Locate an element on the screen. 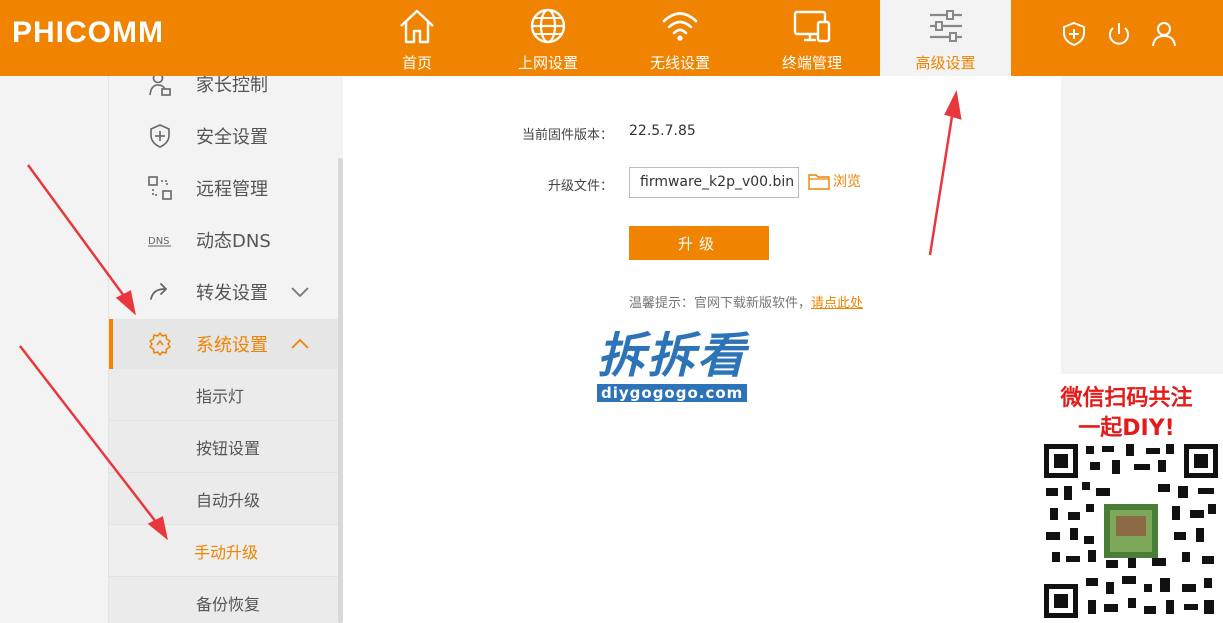  sliders-icon is located at coordinates (945, 26).